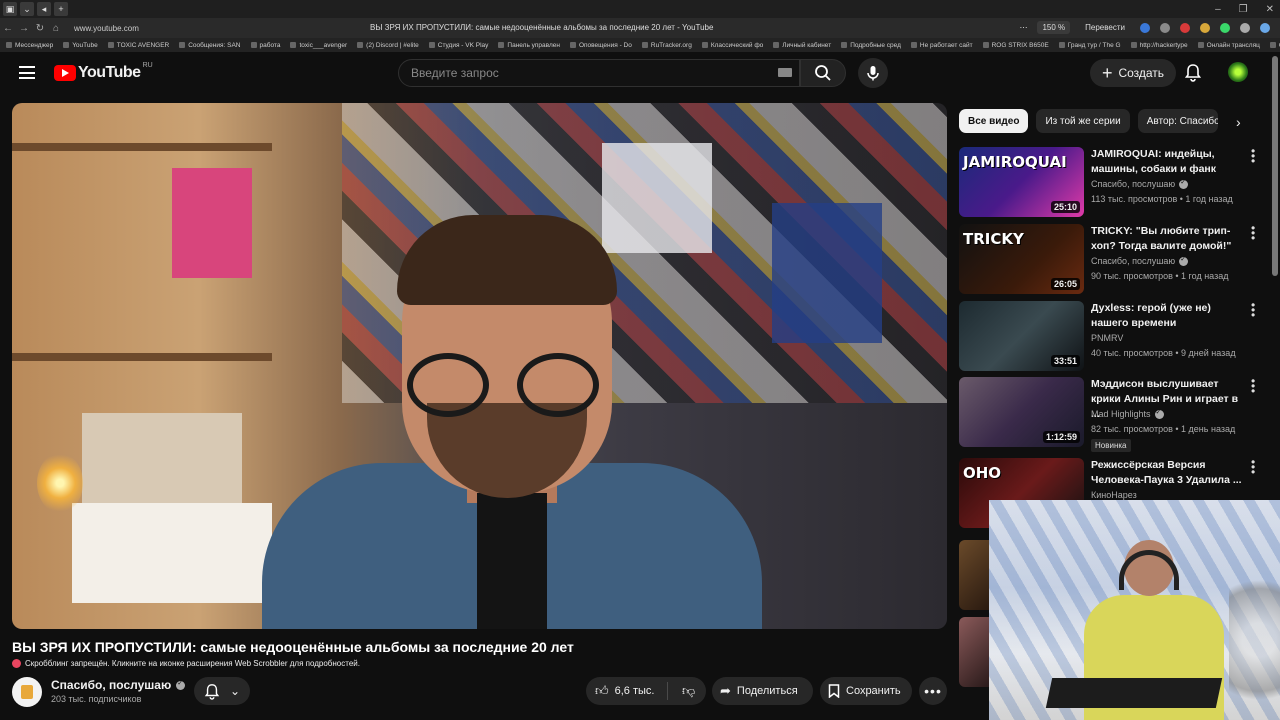 This screenshot has height=720, width=1280. I want to click on browser-tabbar: ▣ ⌄ ◂ + – ❐ ✕, so click(640, 9).